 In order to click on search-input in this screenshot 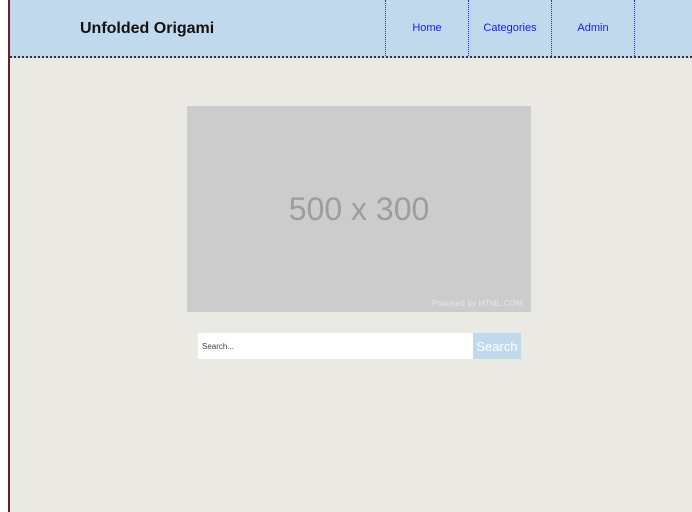, I will do `click(335, 346)`.